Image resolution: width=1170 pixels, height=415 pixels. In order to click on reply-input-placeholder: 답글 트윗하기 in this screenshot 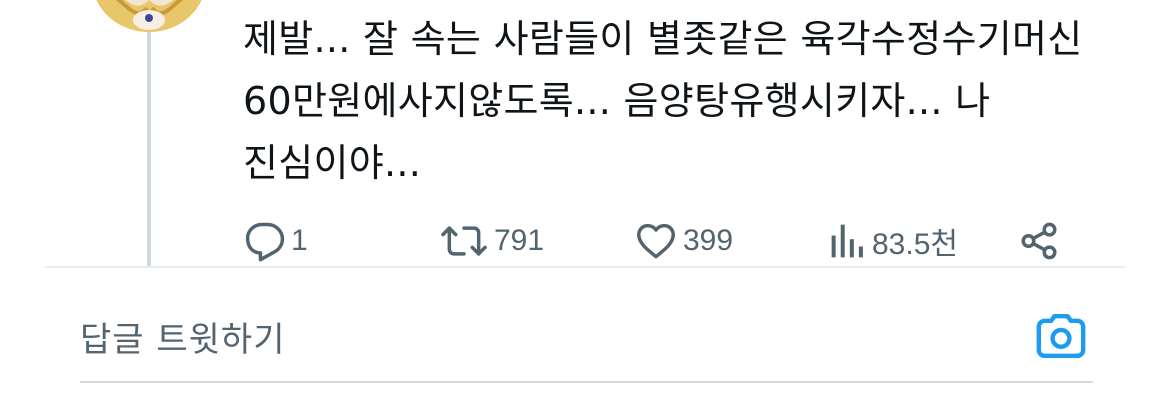, I will do `click(183, 336)`.